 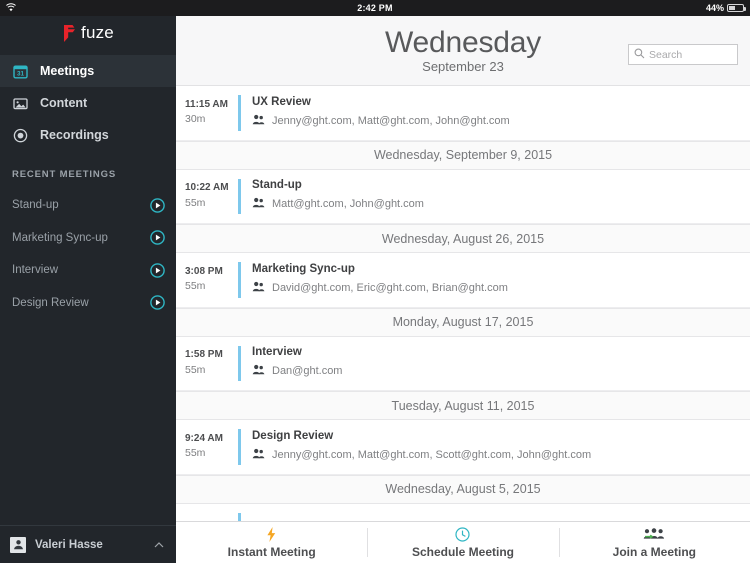 I want to click on meeting-time-block: 11:15 AM 30m, so click(x=207, y=113).